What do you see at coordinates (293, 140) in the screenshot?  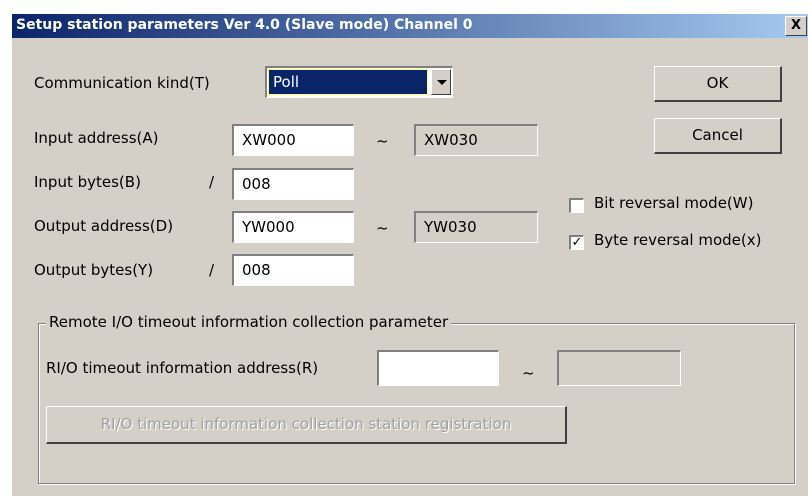 I see `input-address-start-field: XW000` at bounding box center [293, 140].